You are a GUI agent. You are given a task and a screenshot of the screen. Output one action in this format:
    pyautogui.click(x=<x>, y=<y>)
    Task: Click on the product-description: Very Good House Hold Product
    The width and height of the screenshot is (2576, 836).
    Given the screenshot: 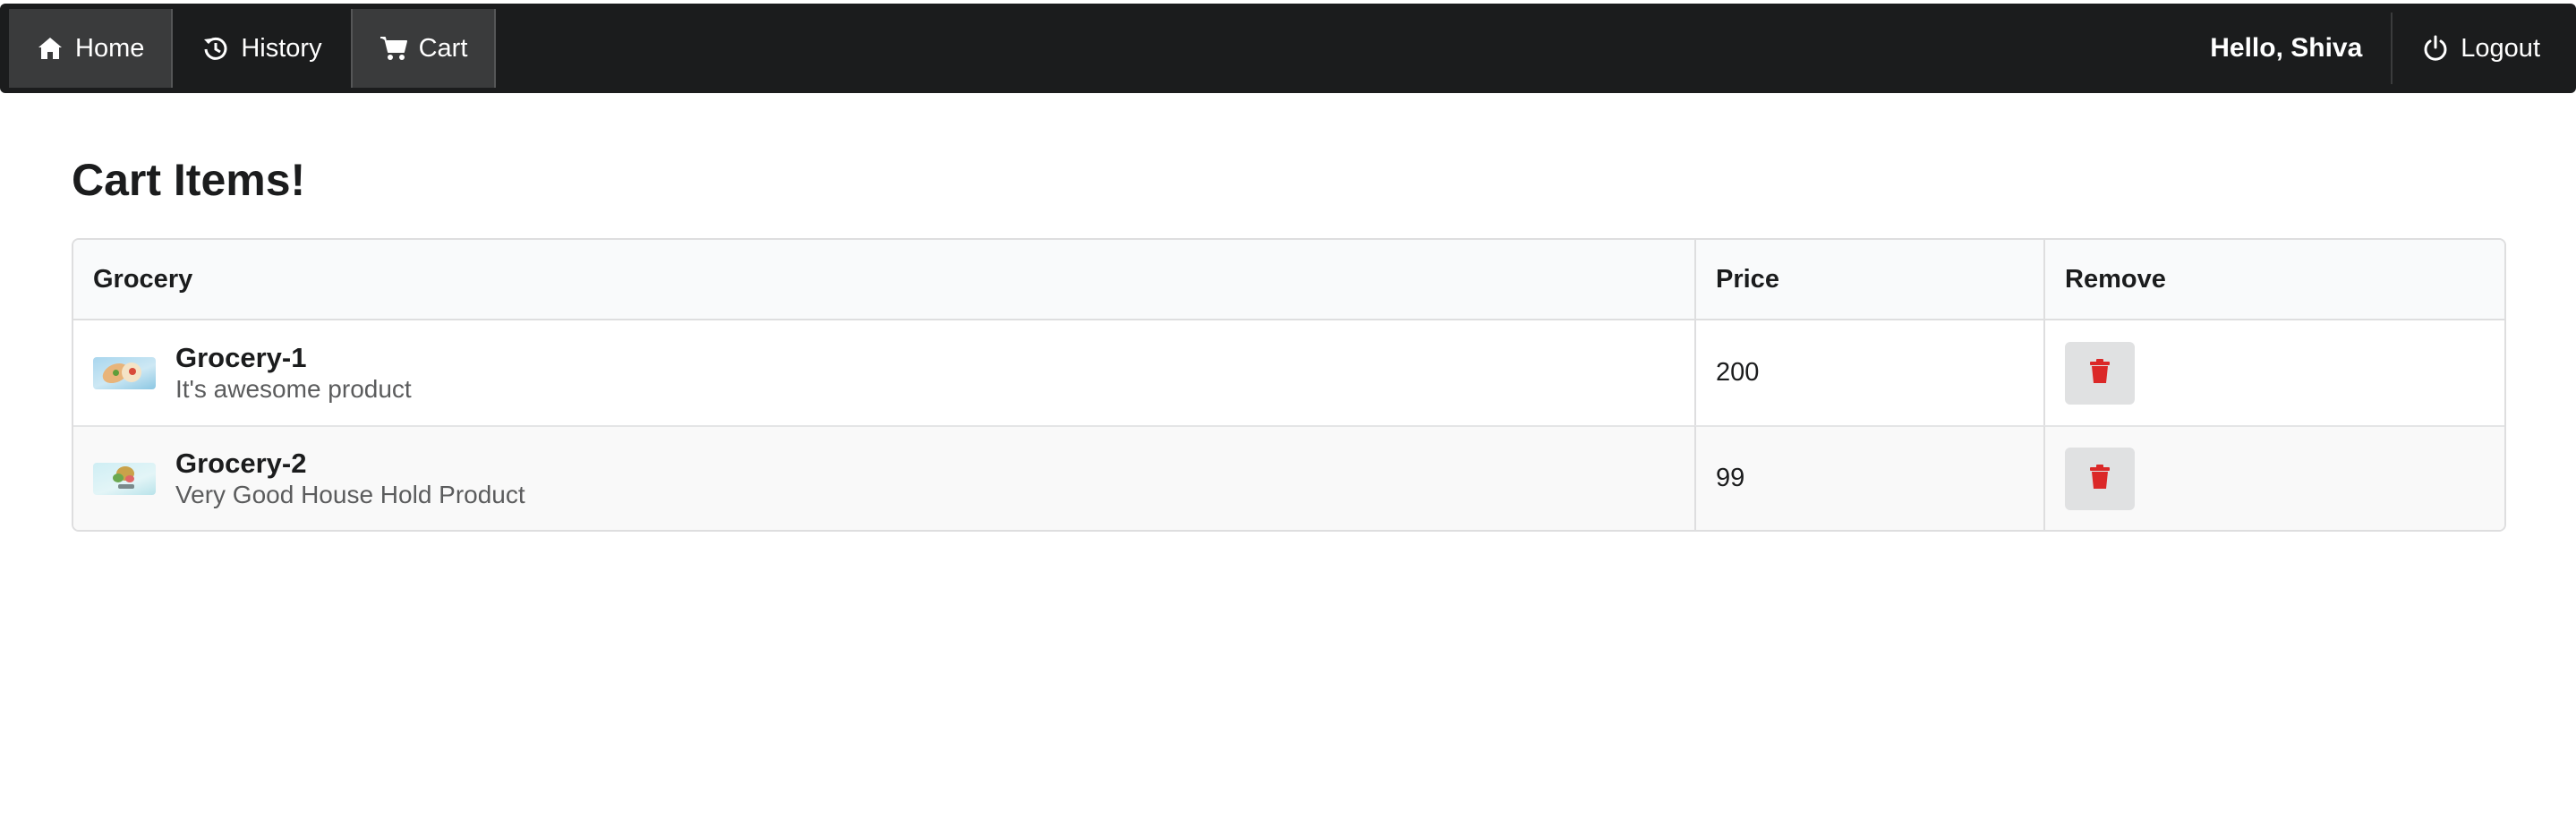 What is the action you would take?
    pyautogui.click(x=350, y=495)
    